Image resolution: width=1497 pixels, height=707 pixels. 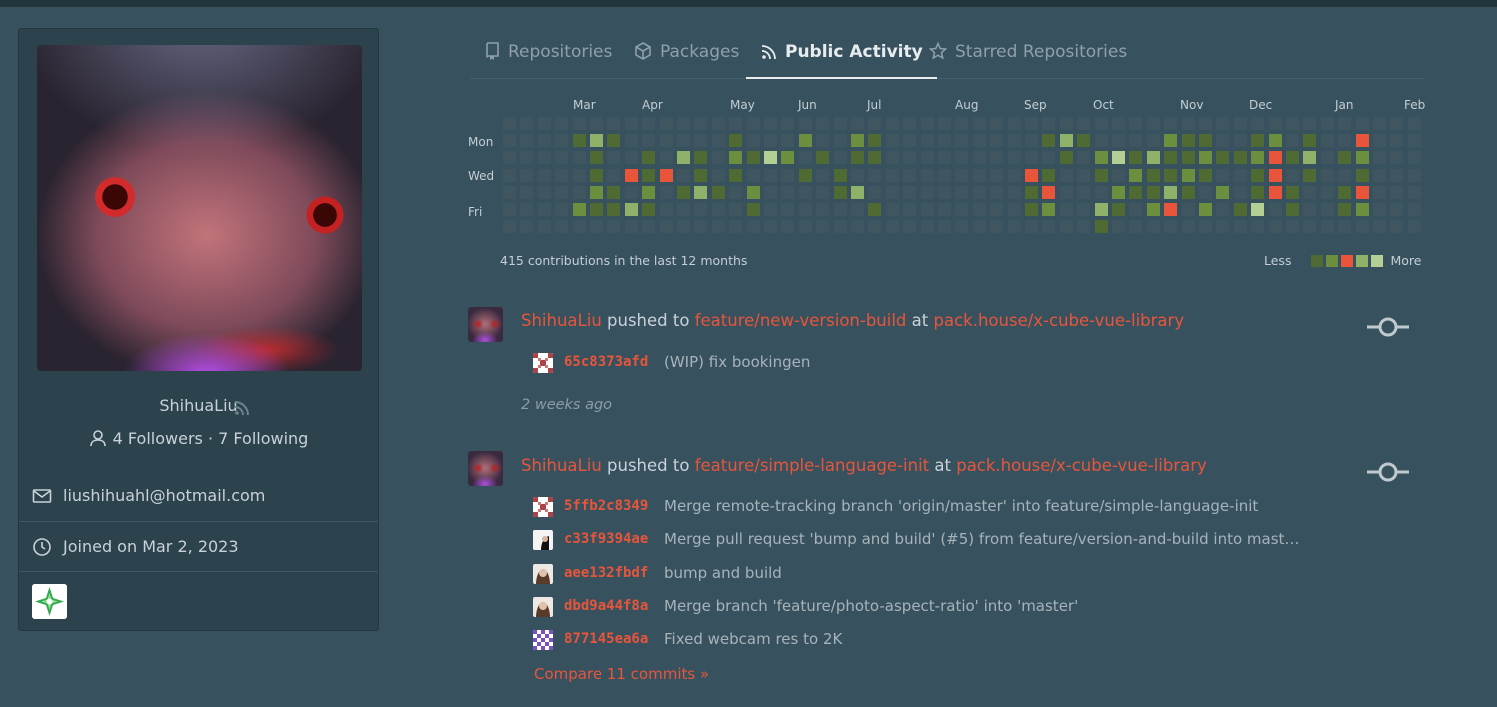 What do you see at coordinates (606, 362) in the screenshot?
I see `commit-sha-link: 65c8373afd` at bounding box center [606, 362].